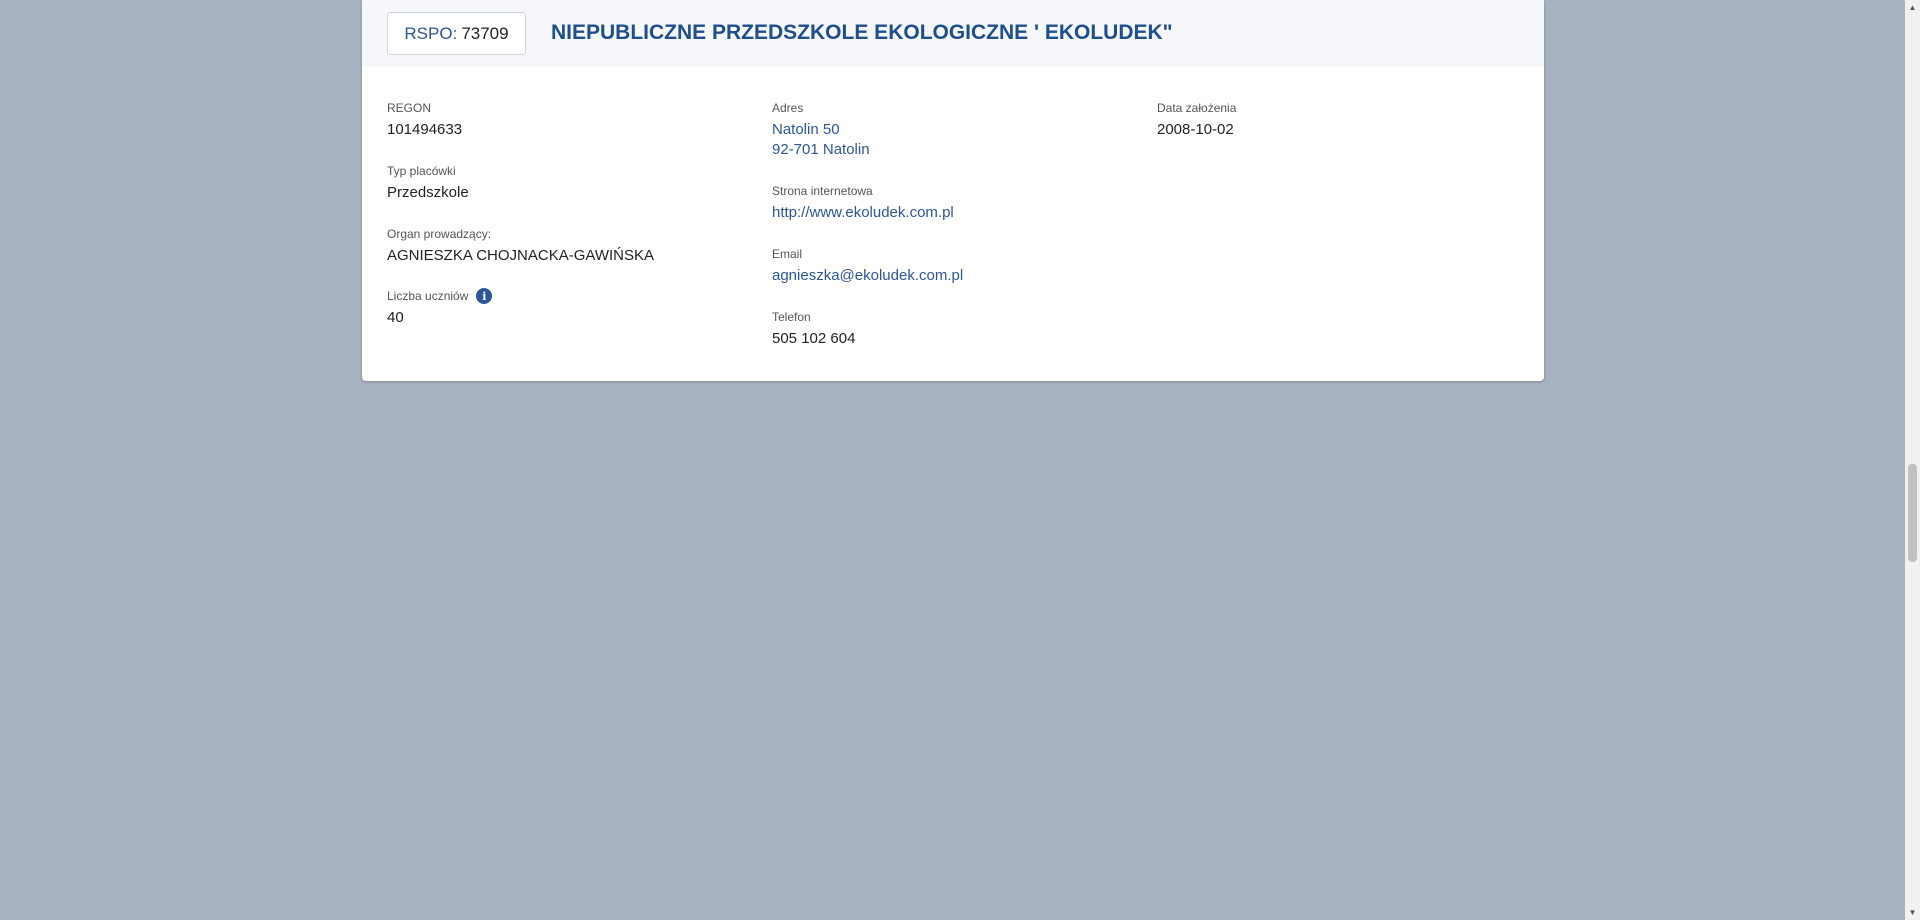 The width and height of the screenshot is (1920, 920). Describe the element at coordinates (1912, 513) in the screenshot. I see `scroll-thumb` at that location.